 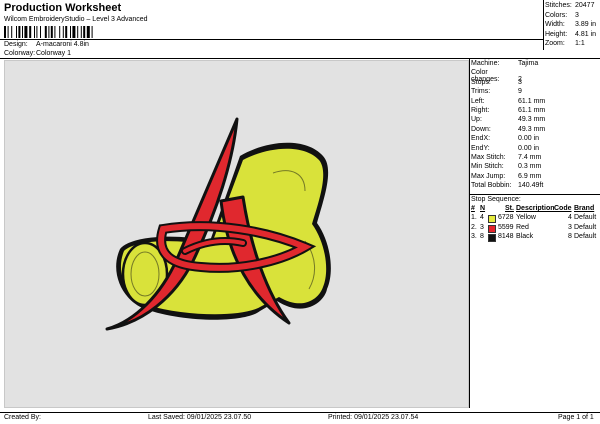 What do you see at coordinates (488, 176) in the screenshot?
I see `machine-info-label: Max Jump:` at bounding box center [488, 176].